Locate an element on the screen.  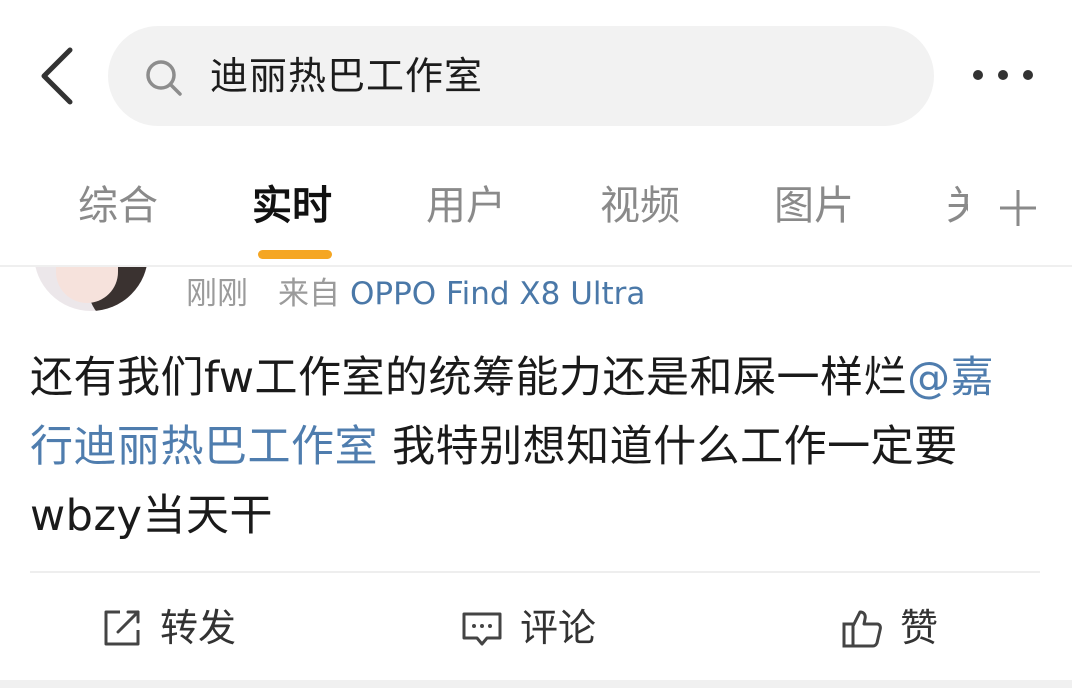
back-button is located at coordinates (58, 76).